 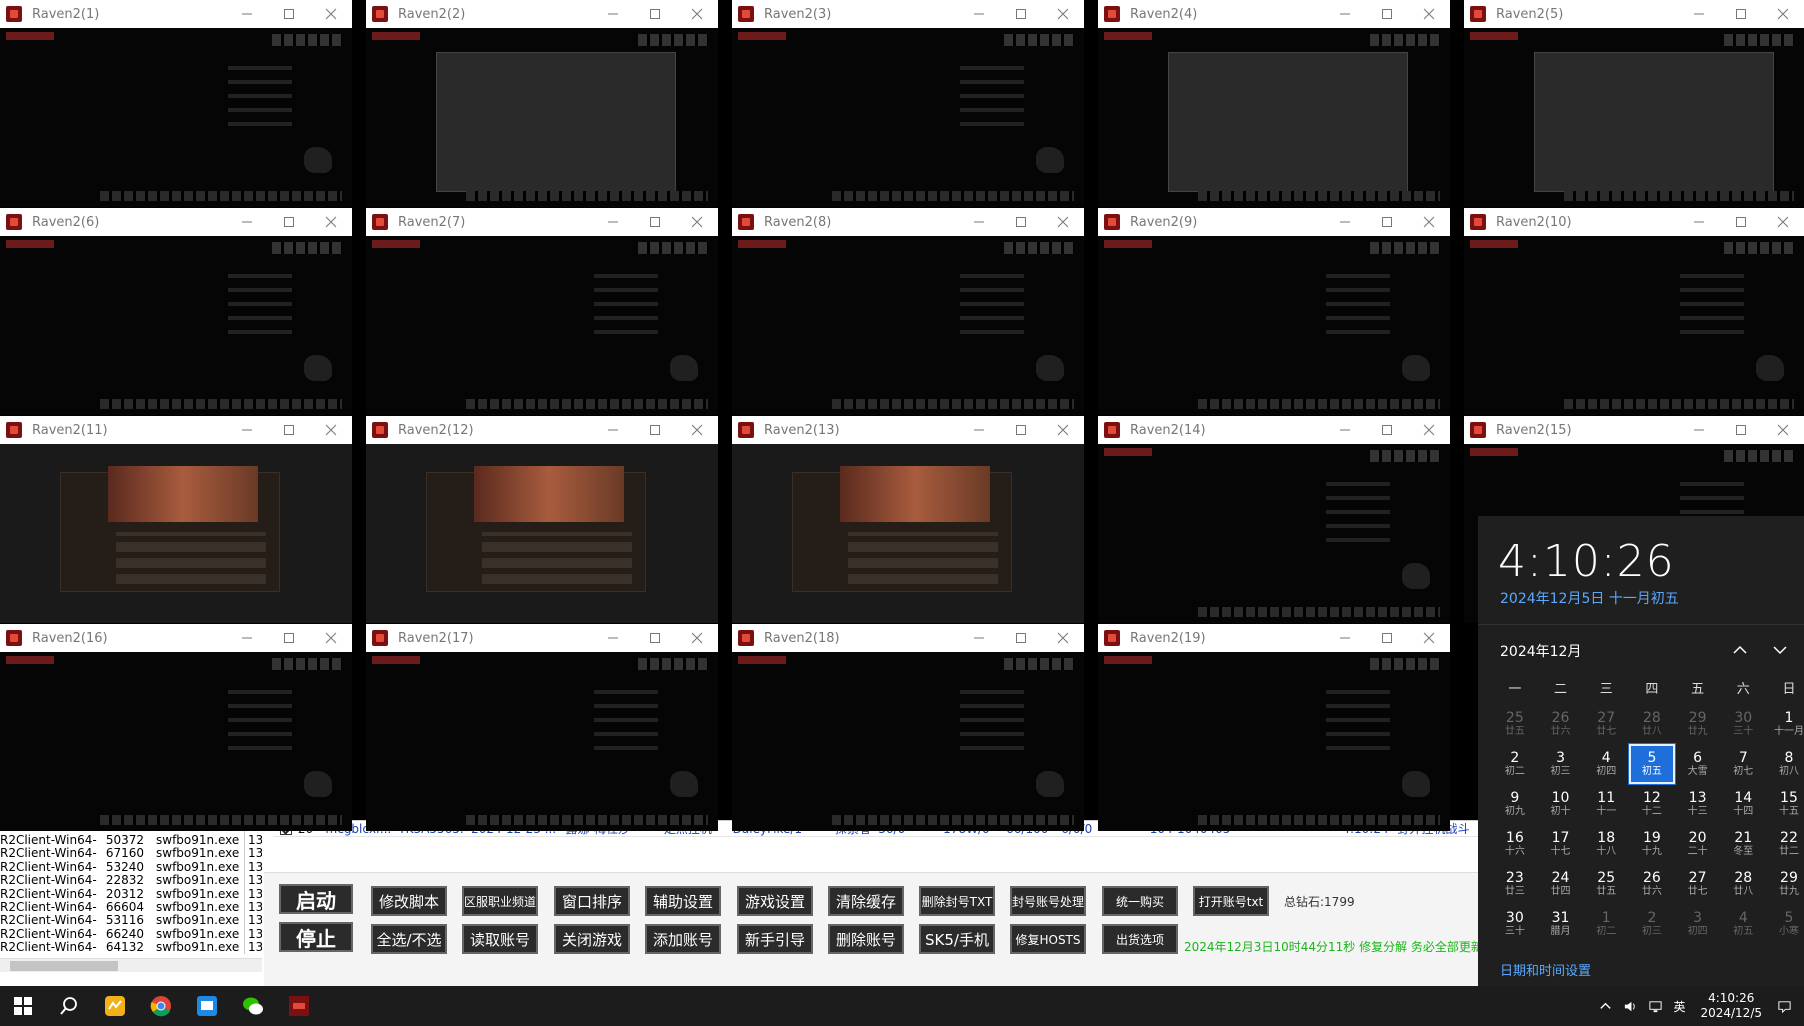 I want to click on calendar-day: 31 腊月, so click(x=1561, y=924).